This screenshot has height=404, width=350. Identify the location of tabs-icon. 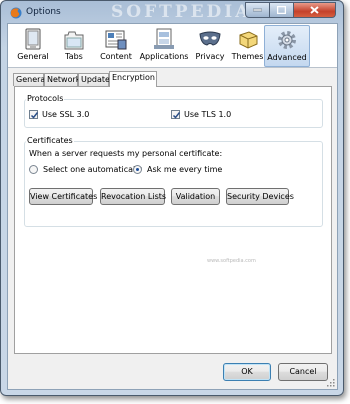
(74, 40).